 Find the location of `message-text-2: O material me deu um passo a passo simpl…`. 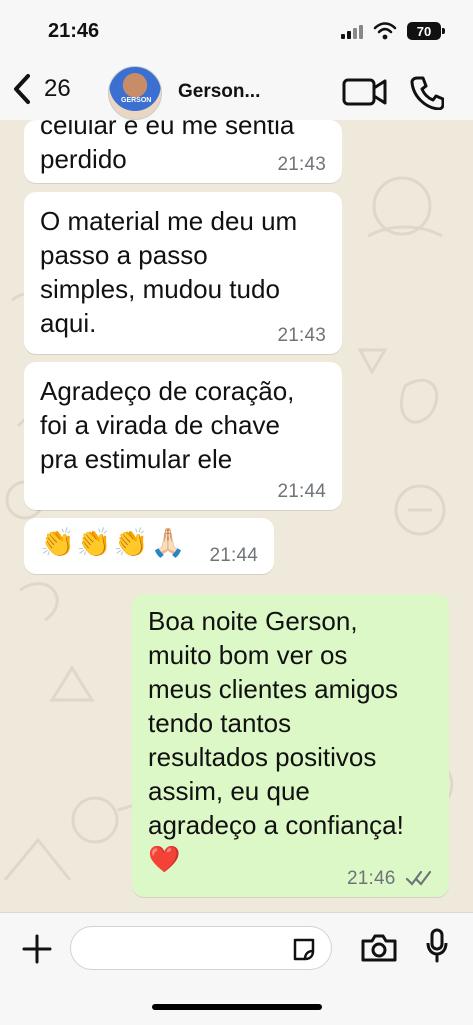

message-text-2: O material me deu um passo a passo simpl… is located at coordinates (169, 272).